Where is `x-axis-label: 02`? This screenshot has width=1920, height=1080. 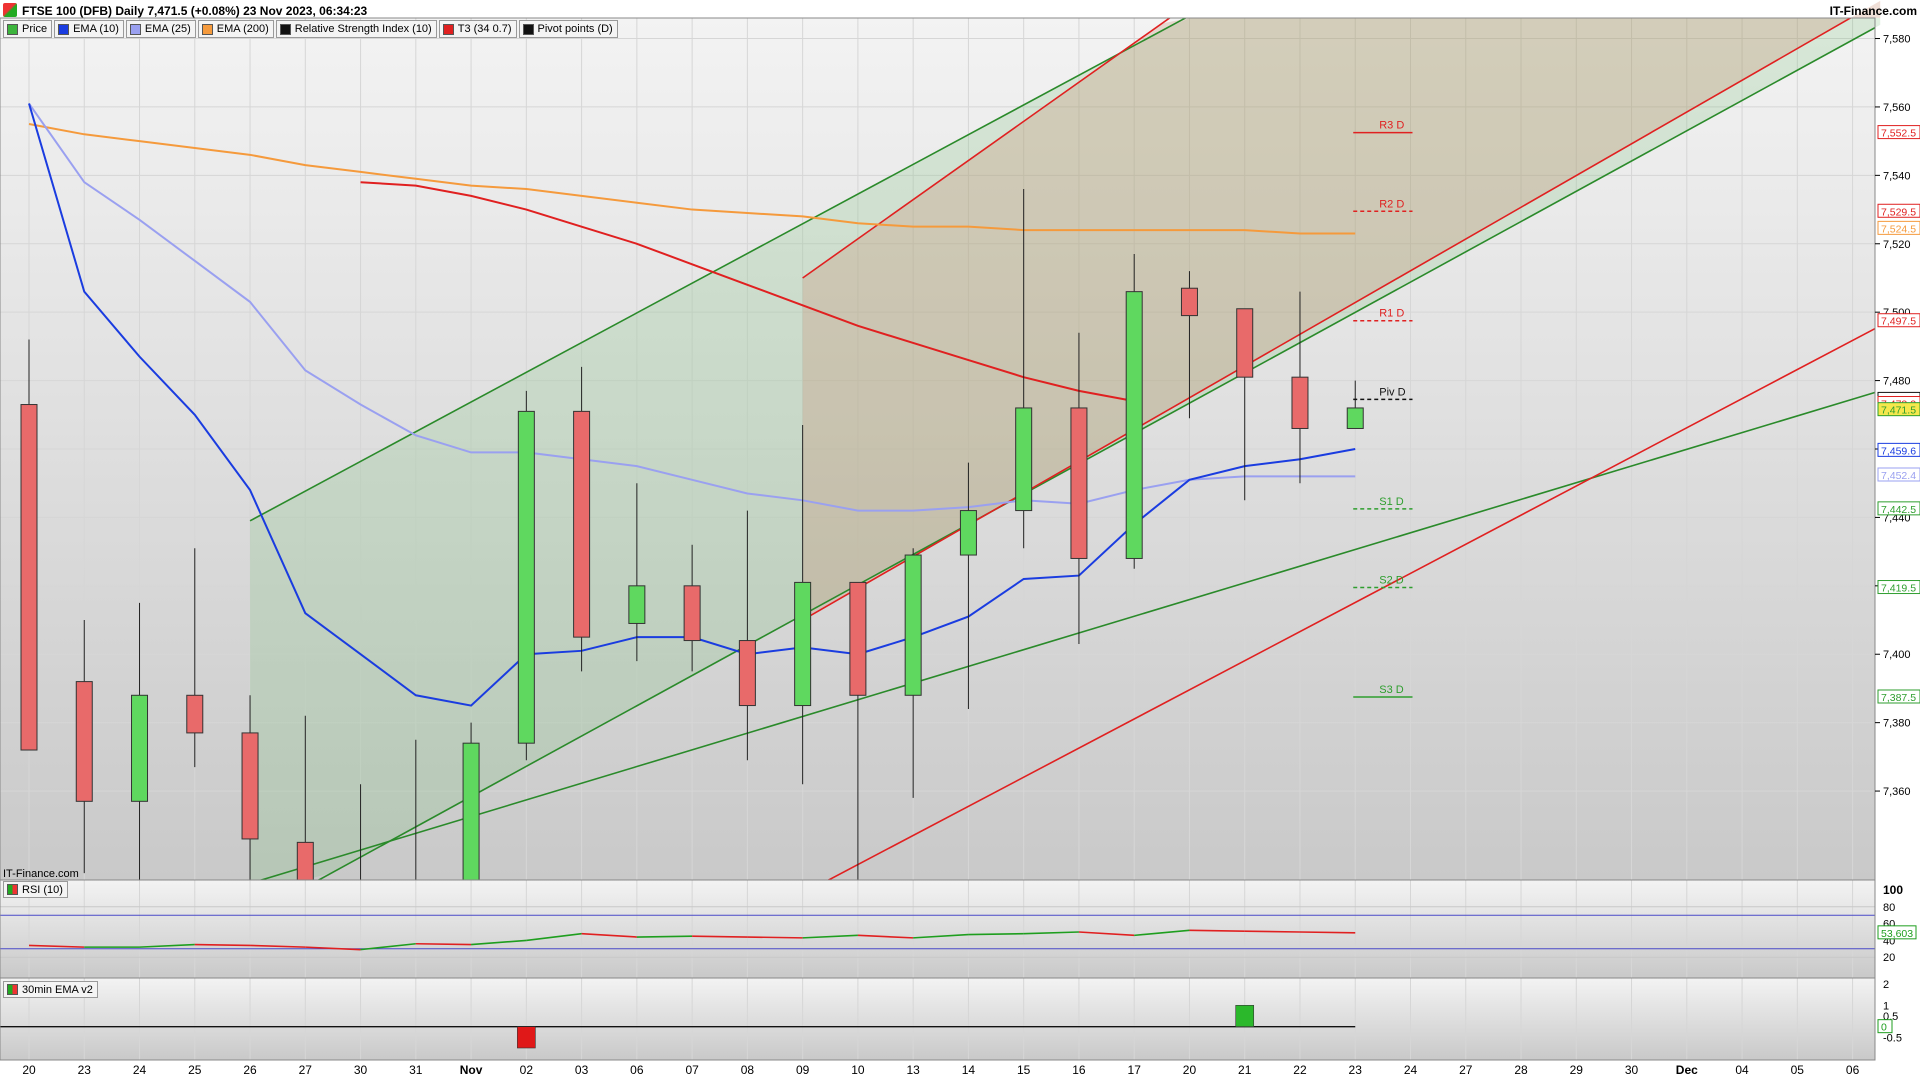
x-axis-label: 02 is located at coordinates (527, 1070).